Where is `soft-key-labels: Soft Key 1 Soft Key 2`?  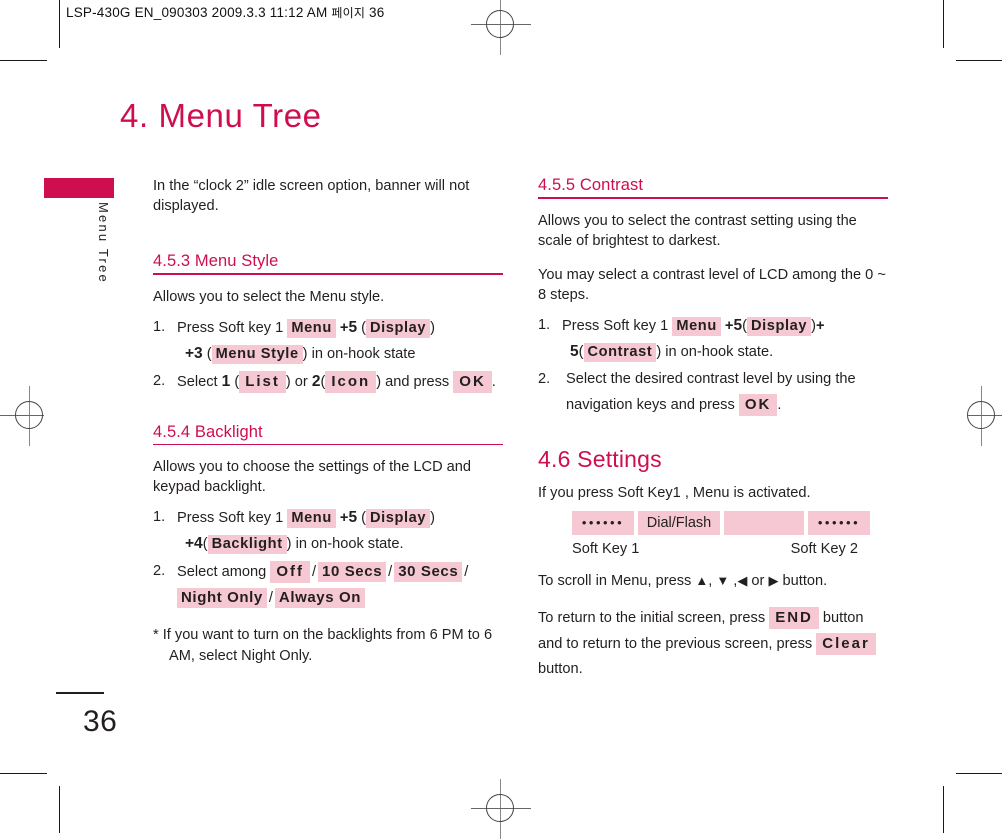 soft-key-labels: Soft Key 1 Soft Key 2 is located at coordinates (715, 549).